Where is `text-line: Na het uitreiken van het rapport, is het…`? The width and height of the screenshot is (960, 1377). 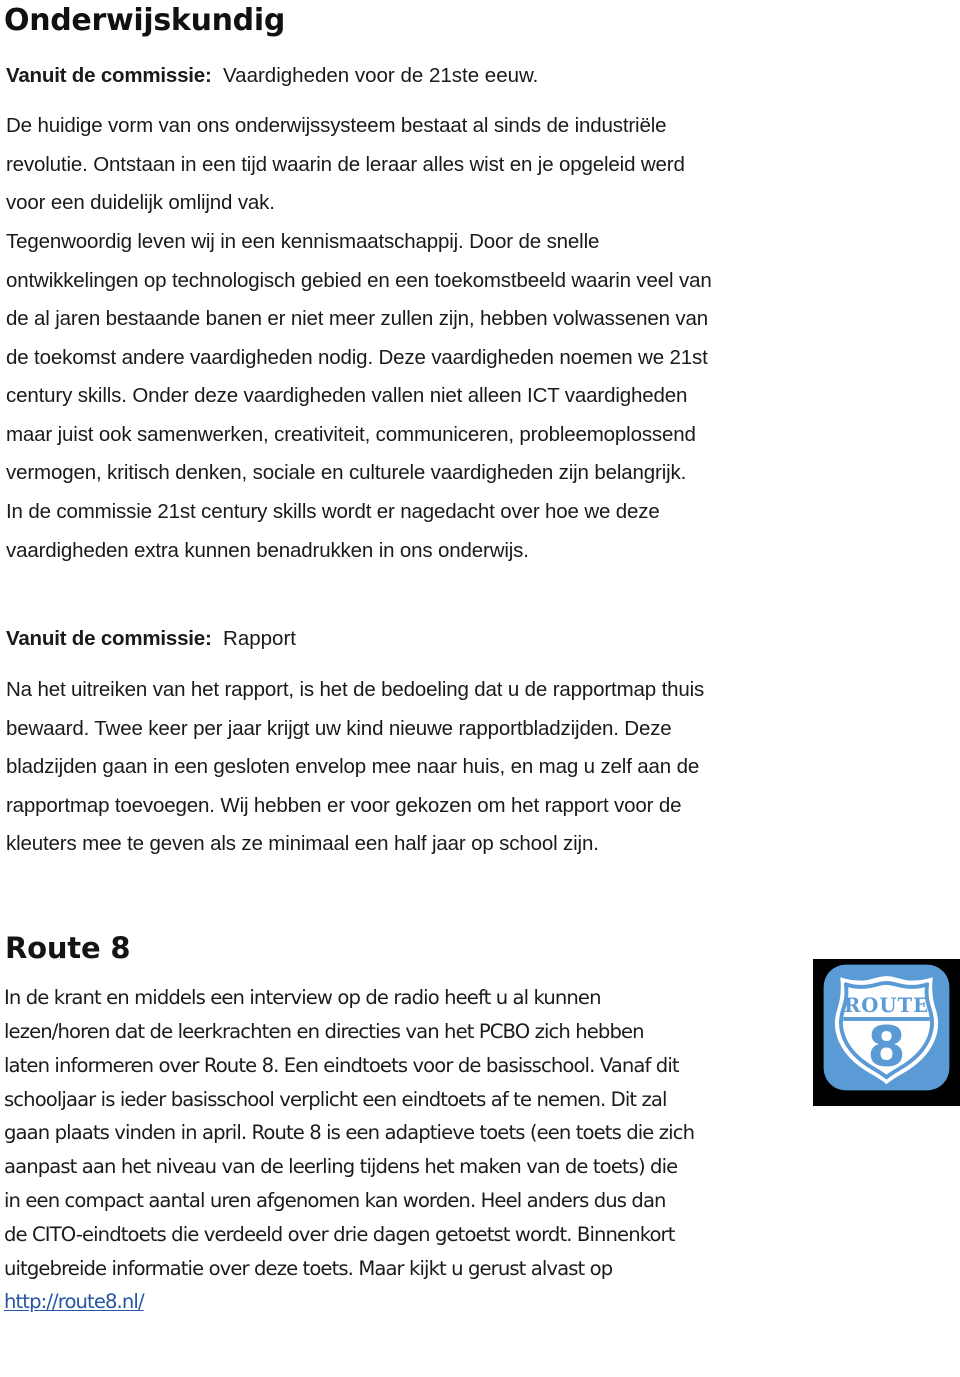
text-line: Na het uitreiken van het rapport, is het… is located at coordinates (355, 689).